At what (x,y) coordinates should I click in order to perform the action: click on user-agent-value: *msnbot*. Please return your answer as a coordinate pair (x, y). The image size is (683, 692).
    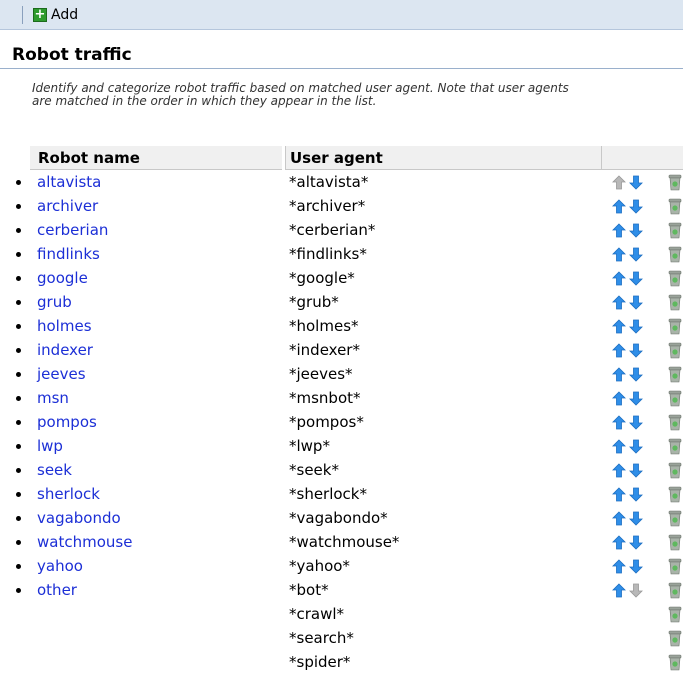
    Looking at the image, I should click on (325, 398).